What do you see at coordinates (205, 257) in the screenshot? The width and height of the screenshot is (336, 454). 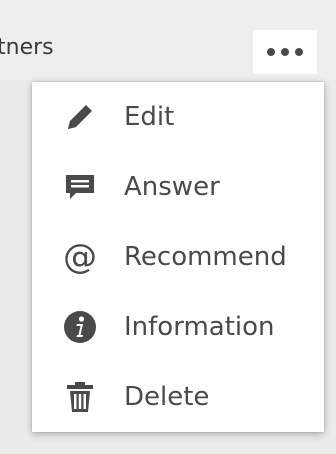 I see `menu-item-label: Recommend` at bounding box center [205, 257].